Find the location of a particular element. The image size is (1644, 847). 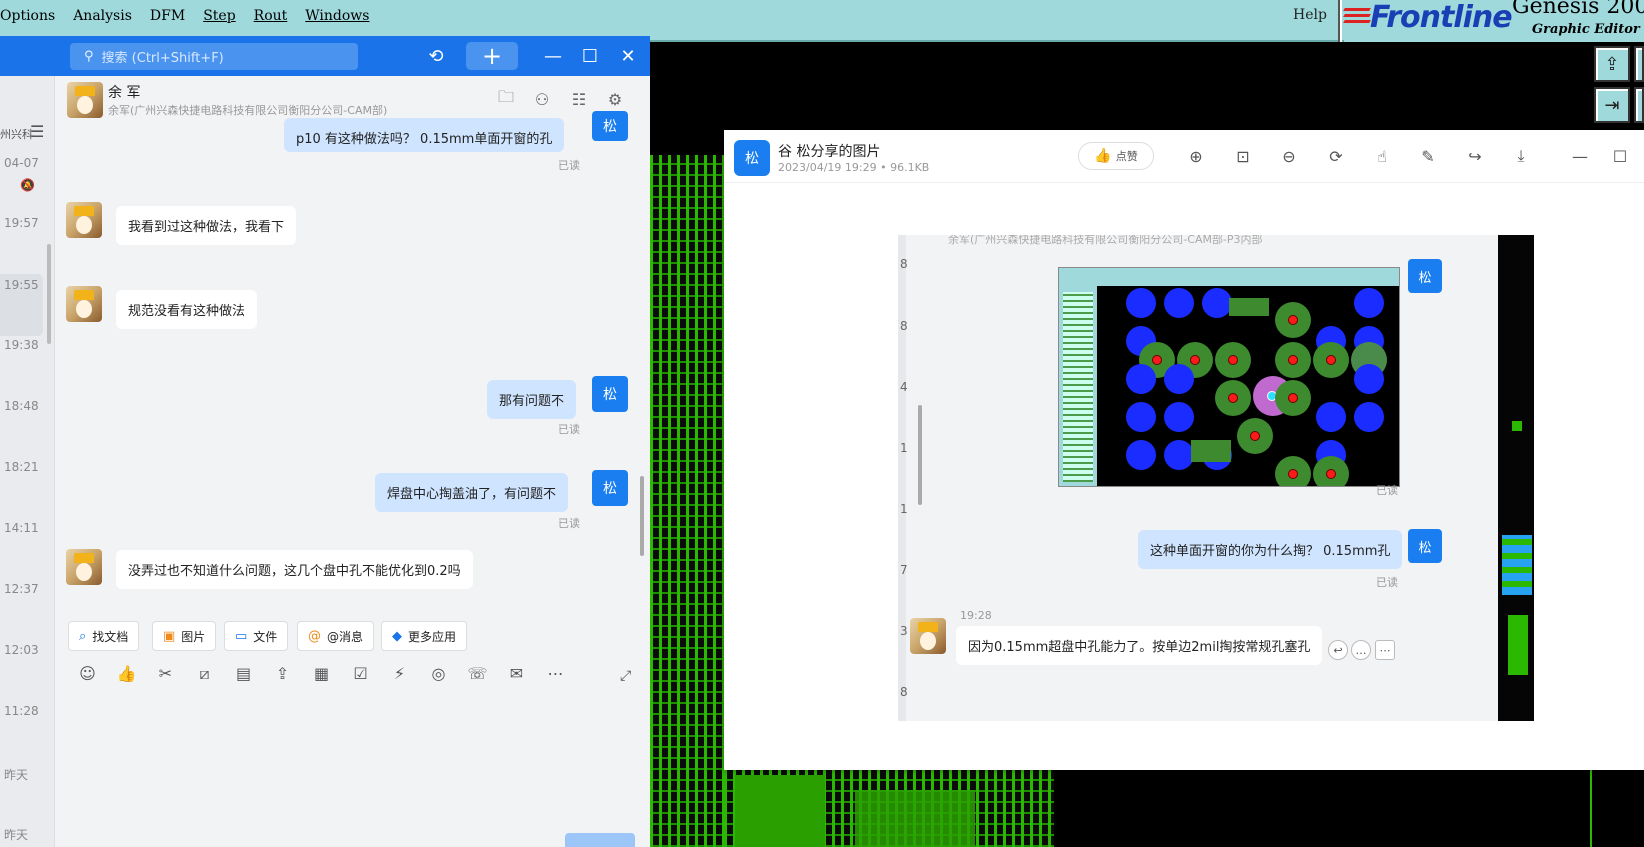

contact-organization: 余军(广州兴森快捷电路科技有限公司衡阳分公司-CAM部) is located at coordinates (248, 110).